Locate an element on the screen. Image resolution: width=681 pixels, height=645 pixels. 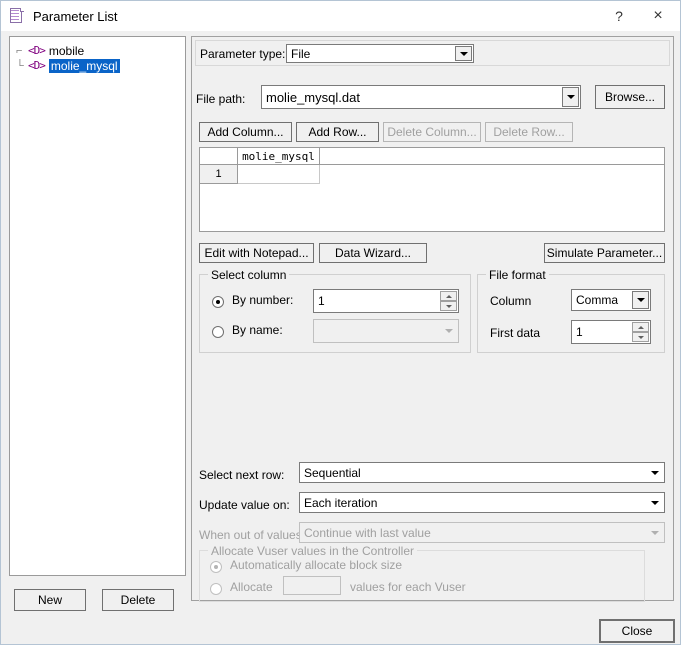
parameter-type-select: File is located at coordinates (380, 53).